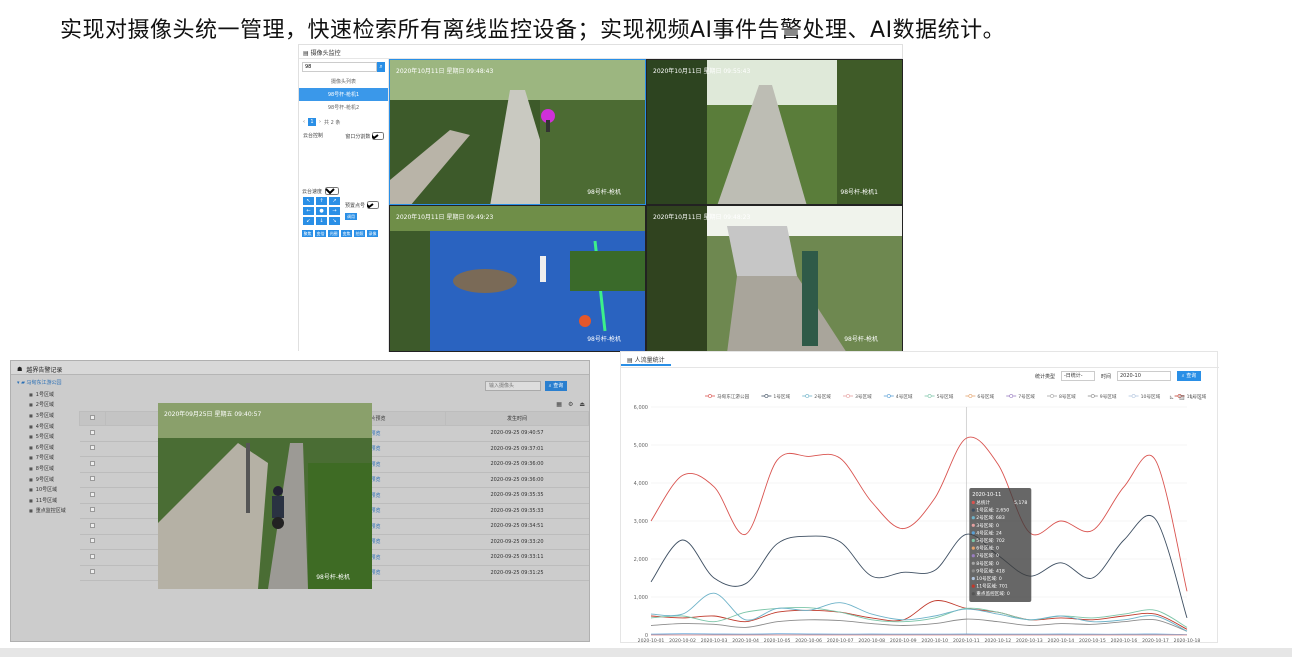 This screenshot has width=1292, height=657. I want to click on alarm-snapshot, so click(265, 496).